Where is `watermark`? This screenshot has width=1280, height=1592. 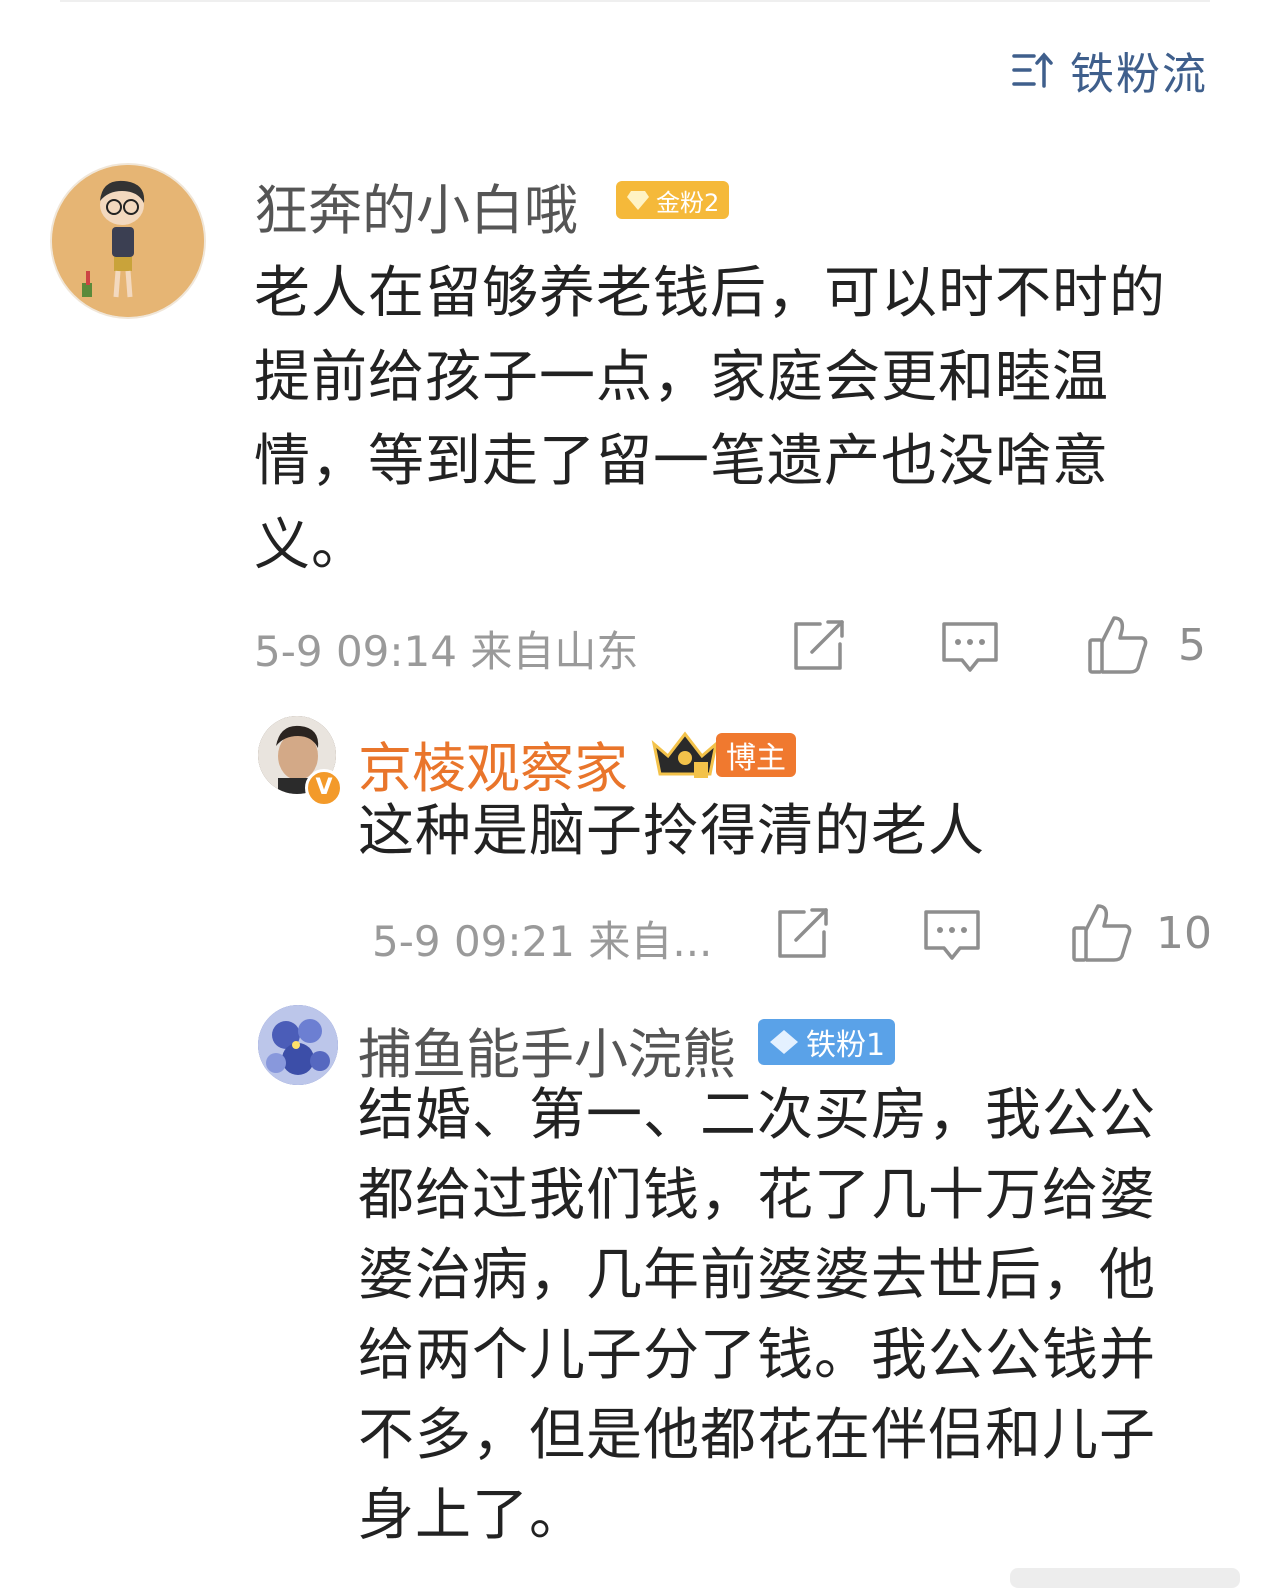 watermark is located at coordinates (1125, 1573).